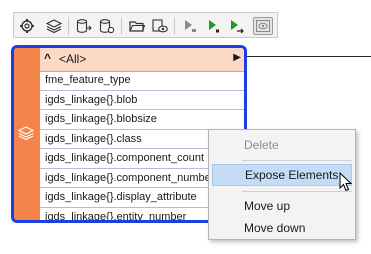  What do you see at coordinates (263, 26) in the screenshot?
I see `inspect-toggle-icon` at bounding box center [263, 26].